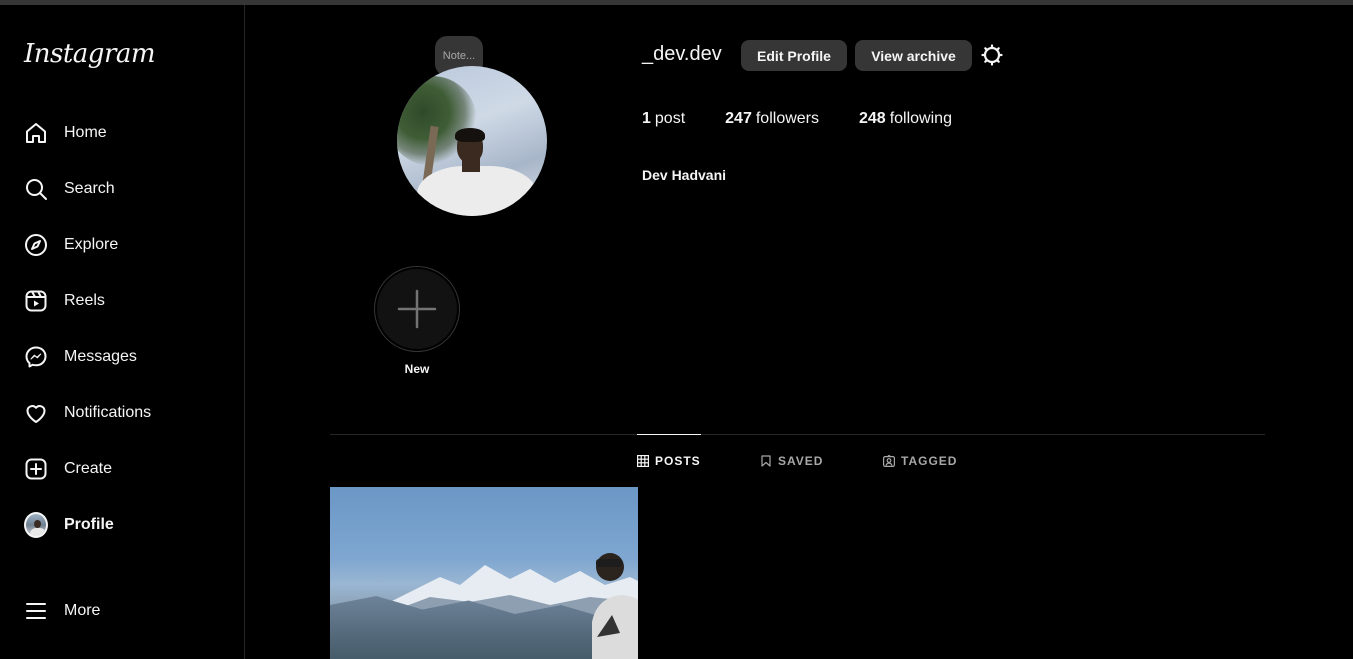 This screenshot has height=659, width=1353. I want to click on sidebar-item-label: Explore, so click(91, 244).